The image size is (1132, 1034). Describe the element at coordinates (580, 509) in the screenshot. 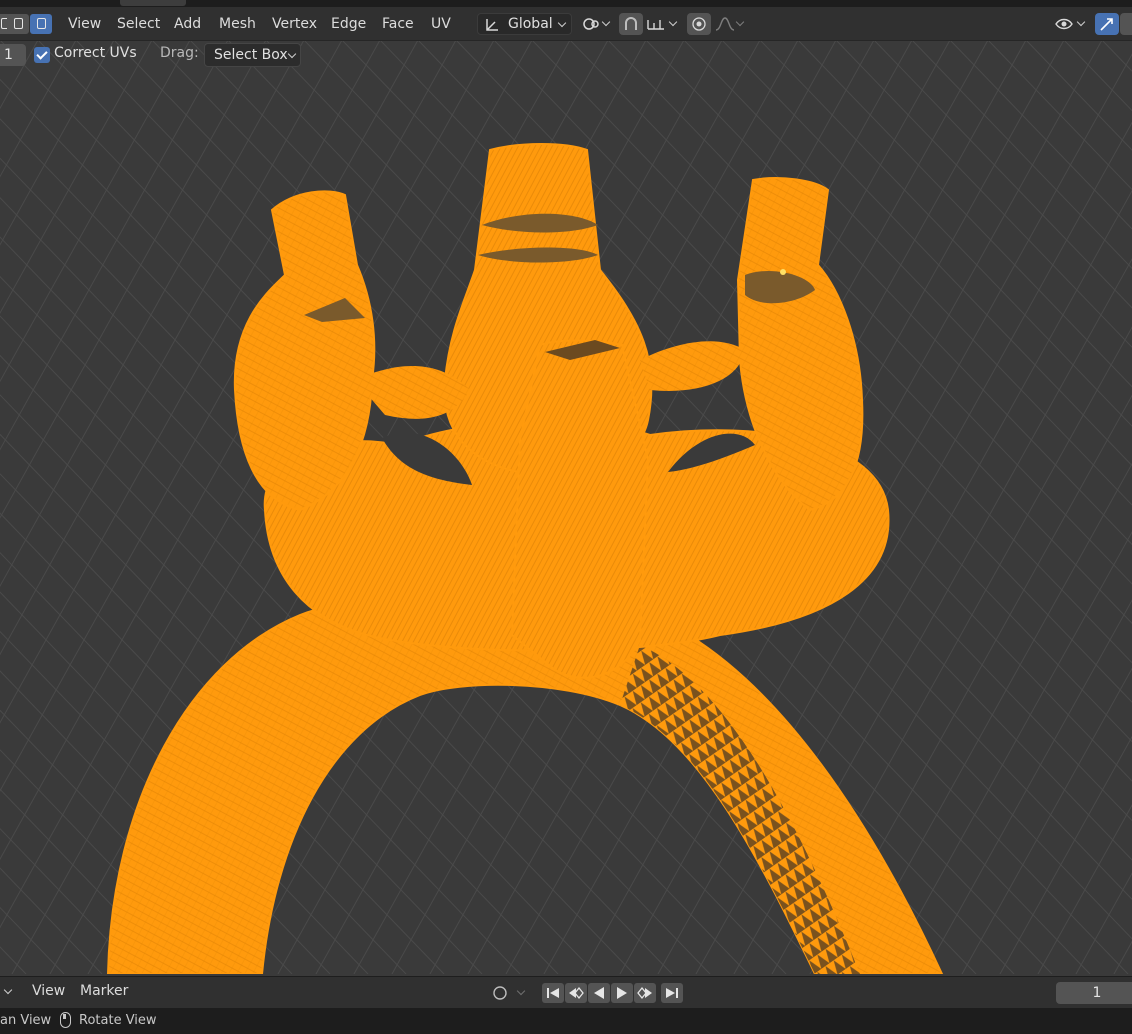

I see `mesh-front-spike` at that location.